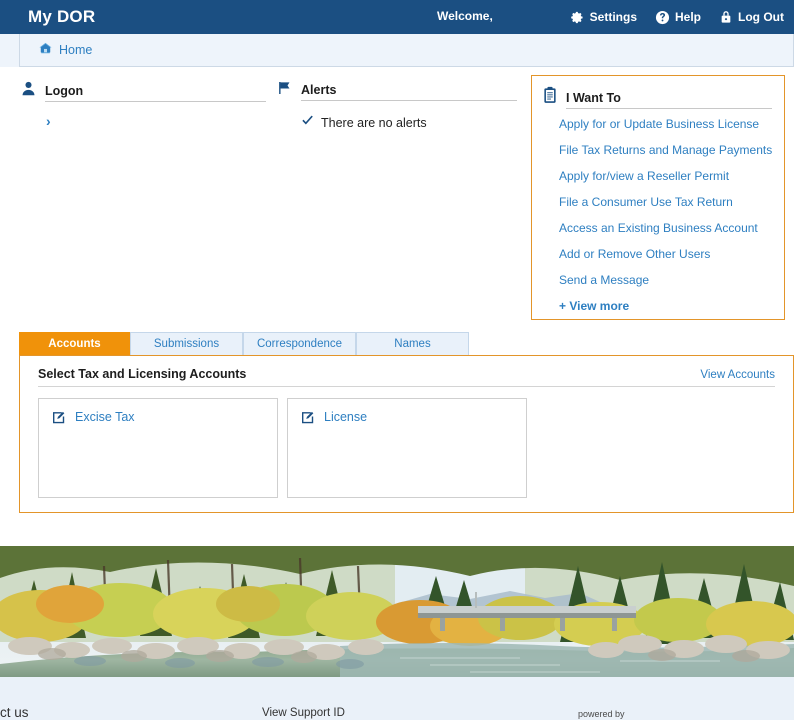  I want to click on app-brand-title: My DOR, so click(62, 16).